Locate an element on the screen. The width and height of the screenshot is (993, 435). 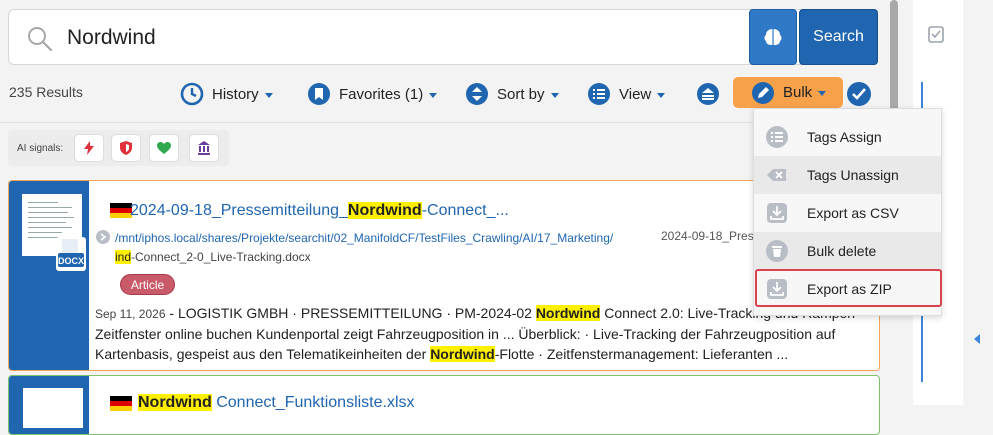
history-label: History is located at coordinates (235, 94).